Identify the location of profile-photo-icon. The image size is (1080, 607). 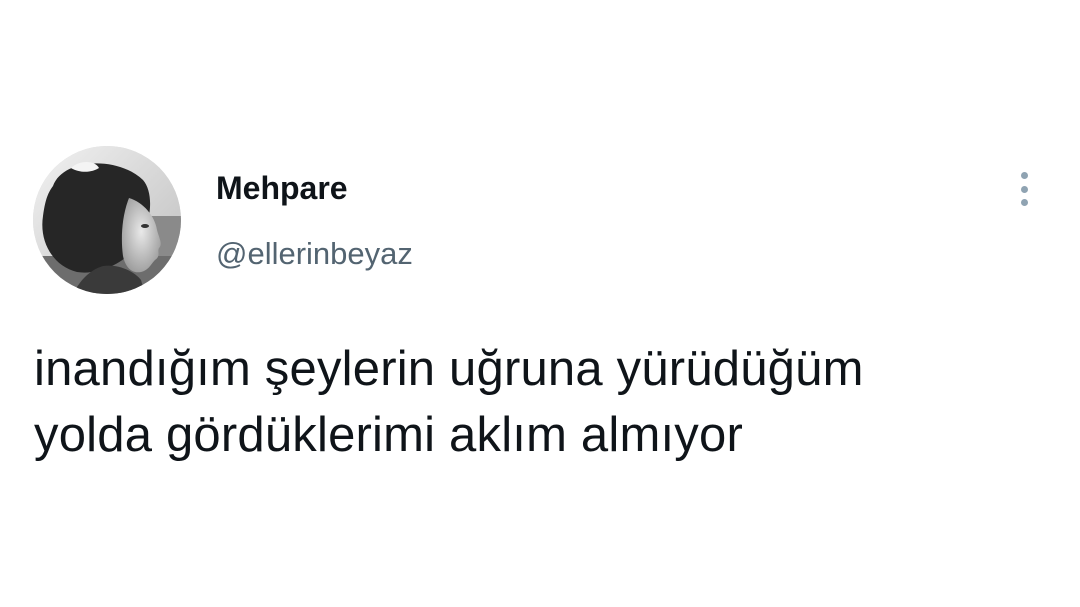
(107, 220).